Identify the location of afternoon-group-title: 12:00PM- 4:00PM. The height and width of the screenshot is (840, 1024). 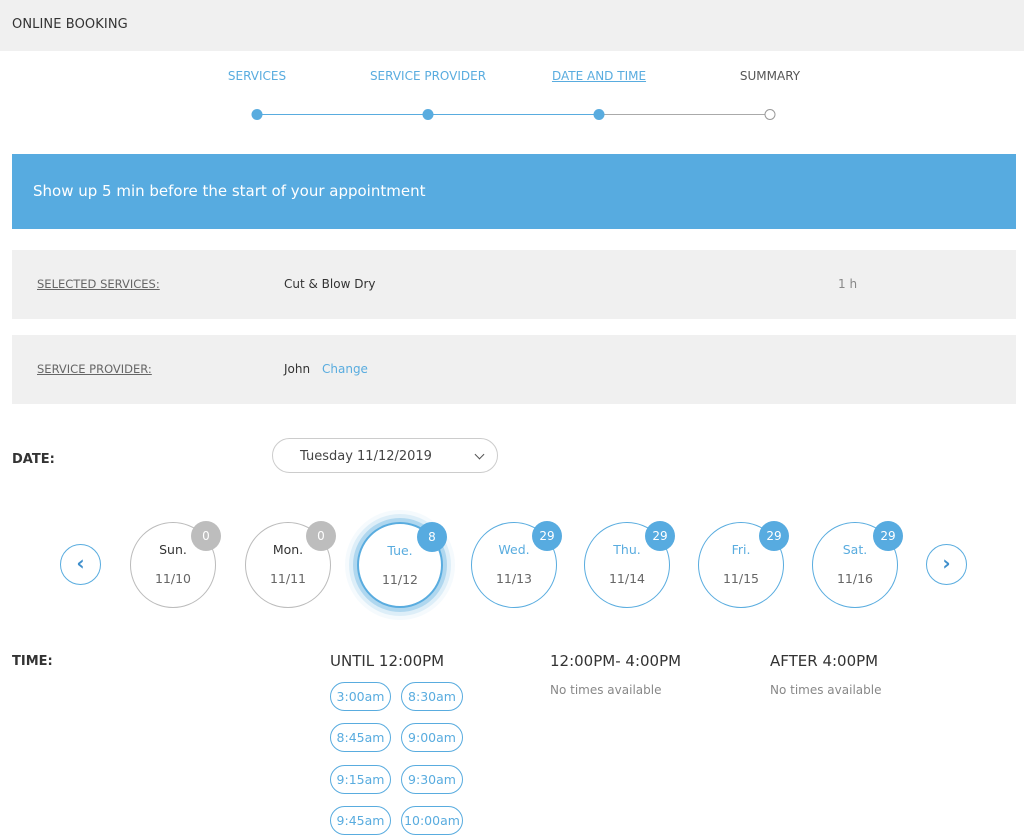
(616, 661).